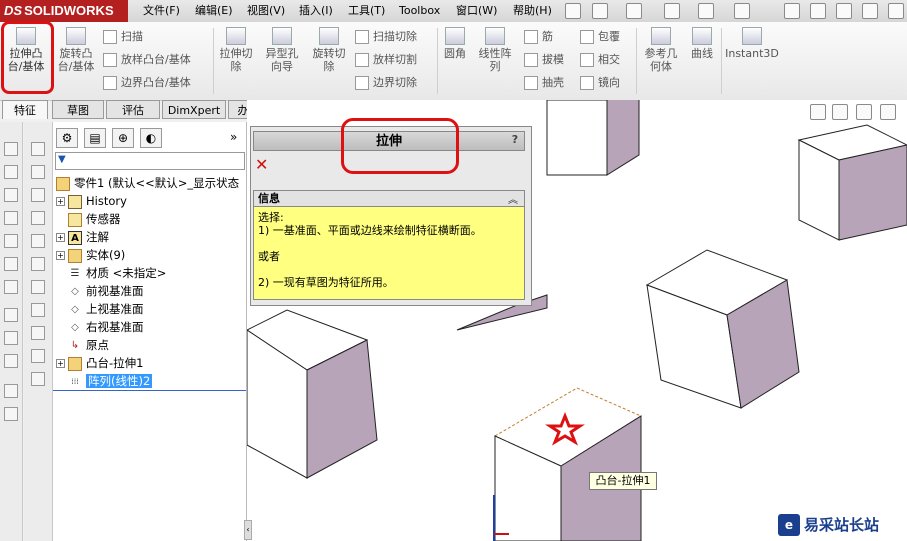 Image resolution: width=907 pixels, height=541 pixels. I want to click on section-view-icon, so click(888, 112).